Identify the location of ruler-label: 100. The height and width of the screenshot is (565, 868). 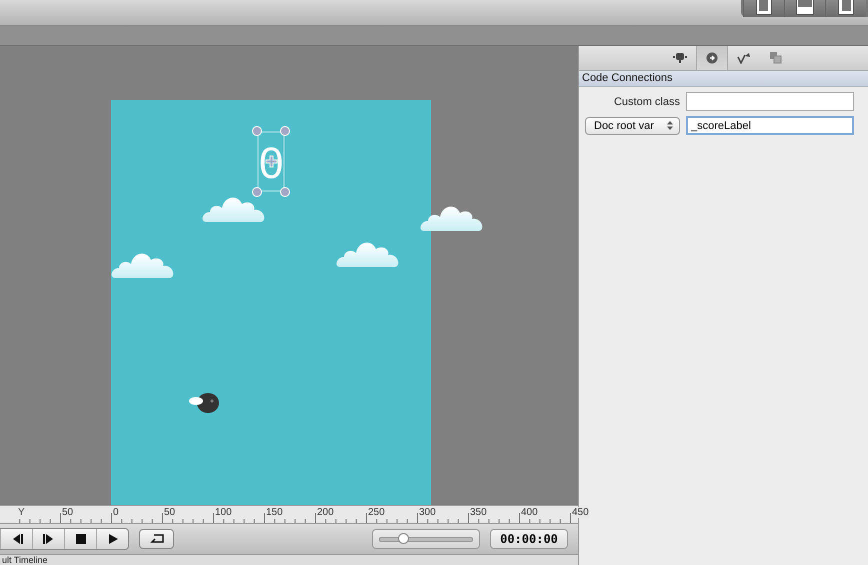
(223, 512).